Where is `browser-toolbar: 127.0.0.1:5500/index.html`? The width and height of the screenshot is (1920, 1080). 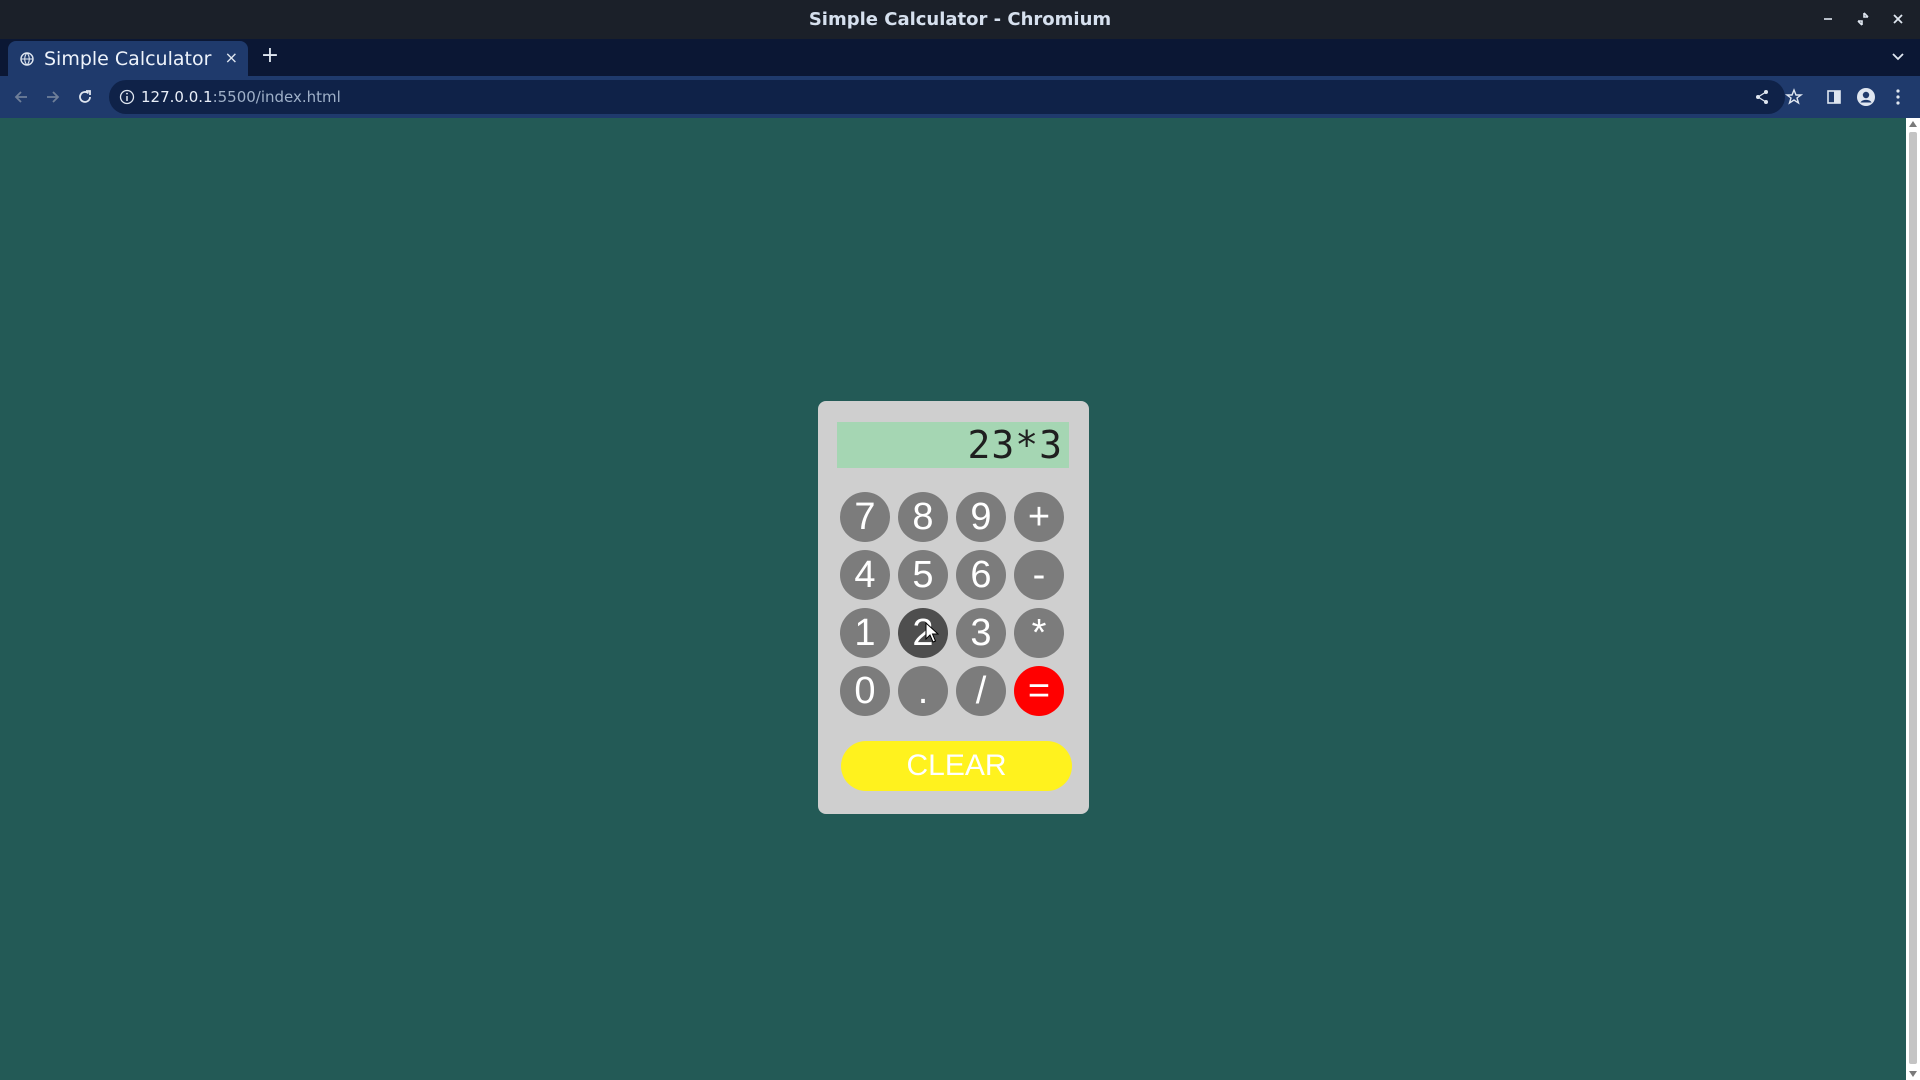 browser-toolbar: 127.0.0.1:5500/index.html is located at coordinates (960, 97).